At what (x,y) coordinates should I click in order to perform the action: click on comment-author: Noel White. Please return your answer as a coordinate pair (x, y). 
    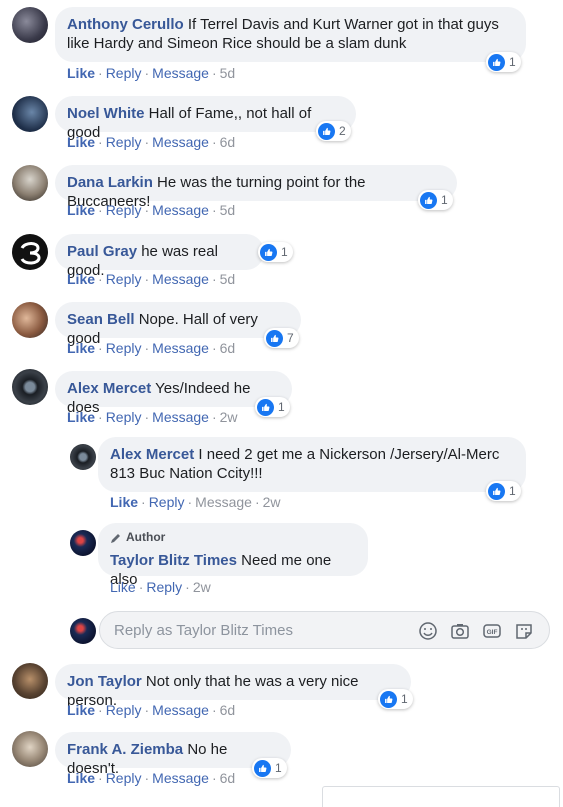
    Looking at the image, I should click on (106, 113).